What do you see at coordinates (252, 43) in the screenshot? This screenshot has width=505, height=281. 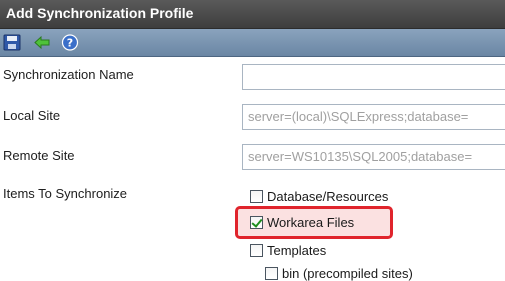 I see `toolbar: ?` at bounding box center [252, 43].